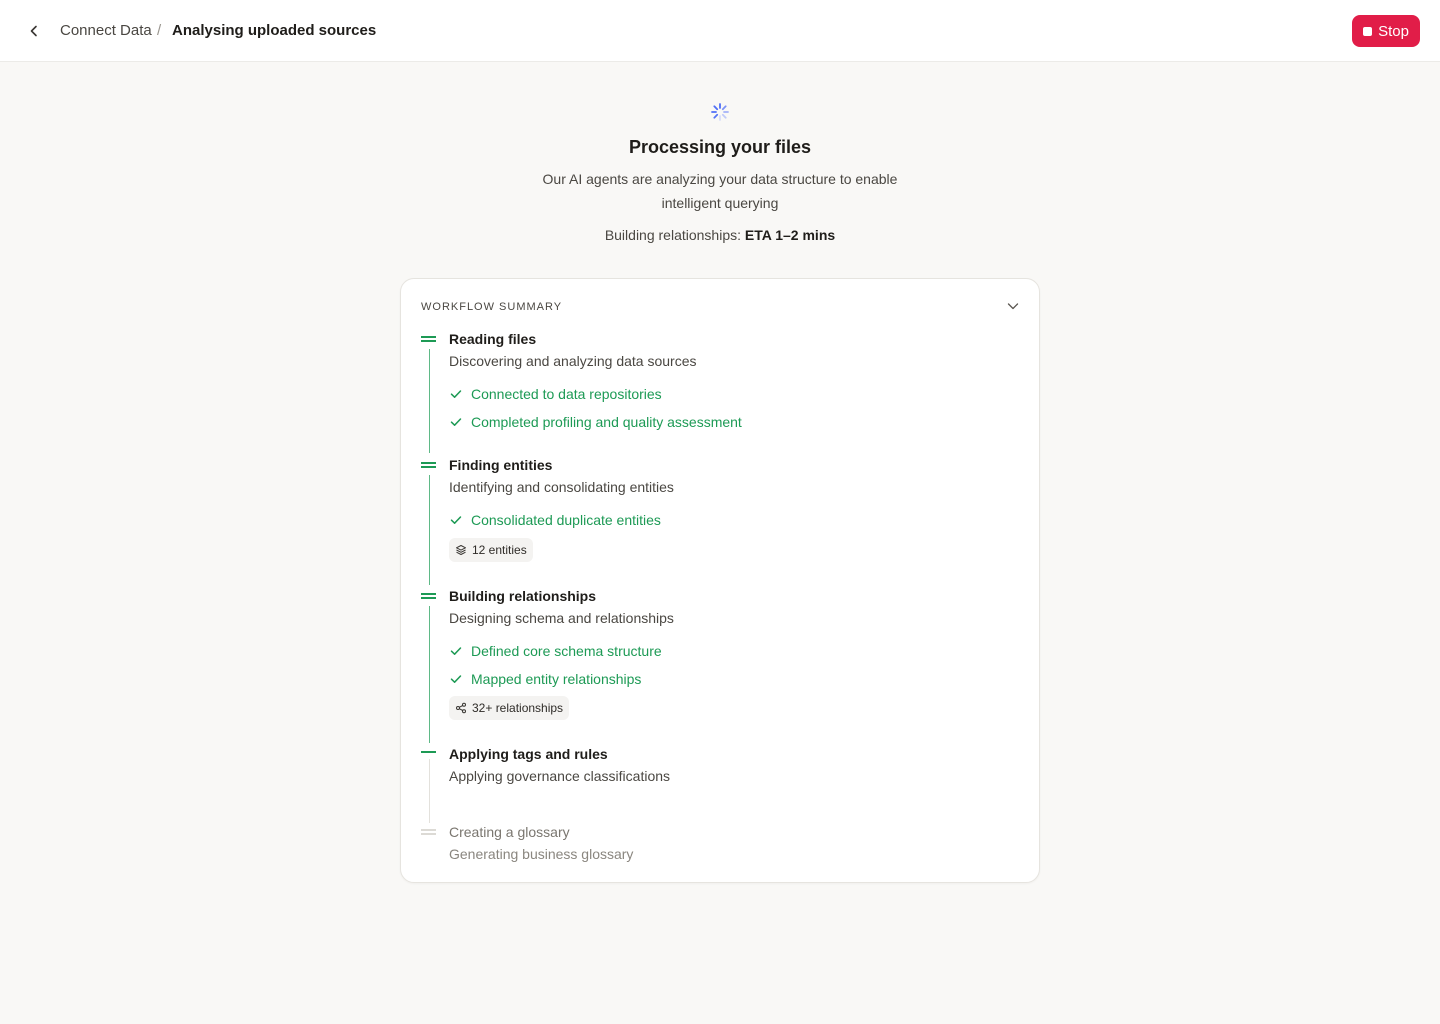  What do you see at coordinates (561, 618) in the screenshot?
I see `step-description: Designing schema and relationships` at bounding box center [561, 618].